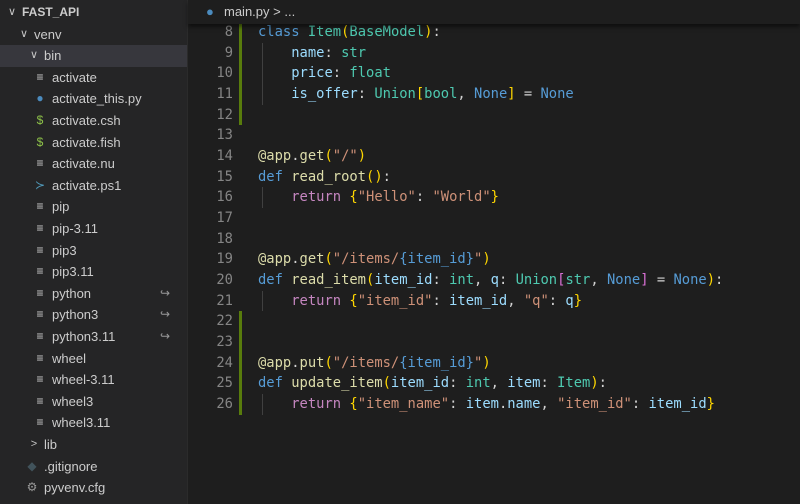 The height and width of the screenshot is (504, 800). What do you see at coordinates (353, 300) in the screenshot?
I see `code-token: {` at bounding box center [353, 300].